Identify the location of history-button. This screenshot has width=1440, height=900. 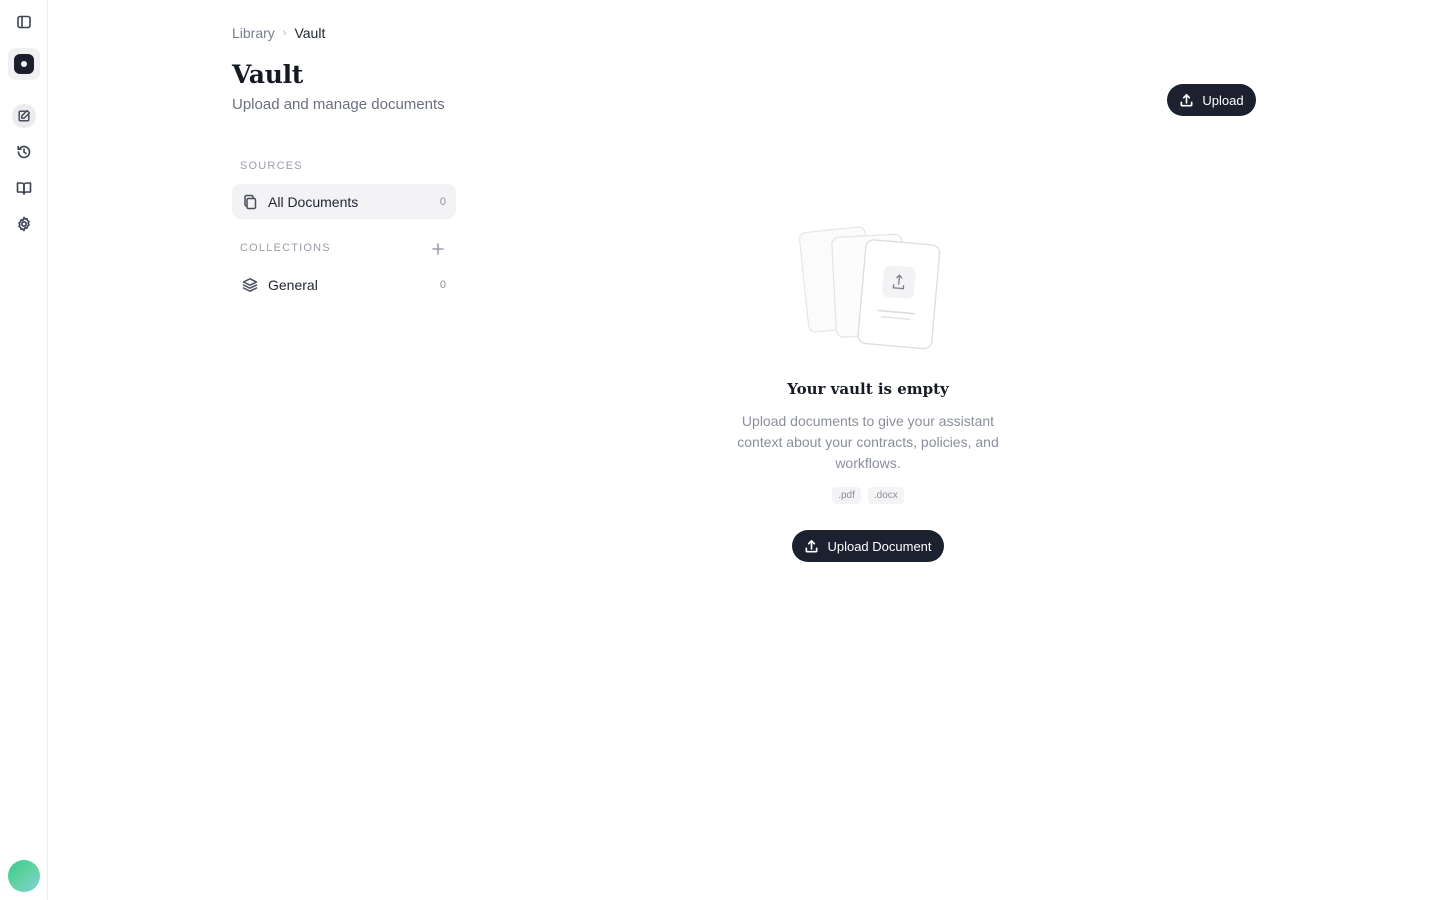
(24, 152).